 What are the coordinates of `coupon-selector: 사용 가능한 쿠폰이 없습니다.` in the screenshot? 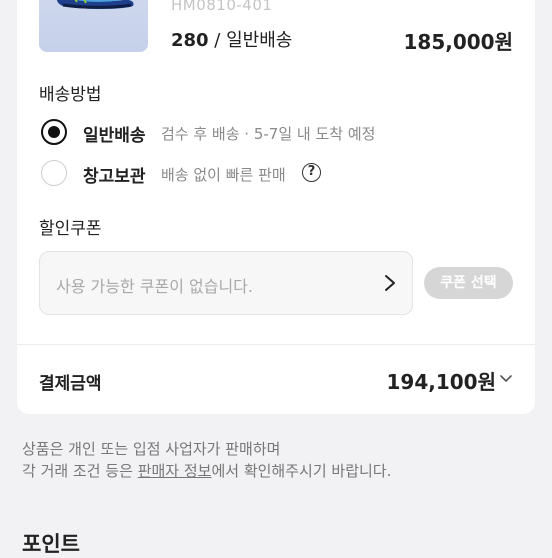 It's located at (226, 283).